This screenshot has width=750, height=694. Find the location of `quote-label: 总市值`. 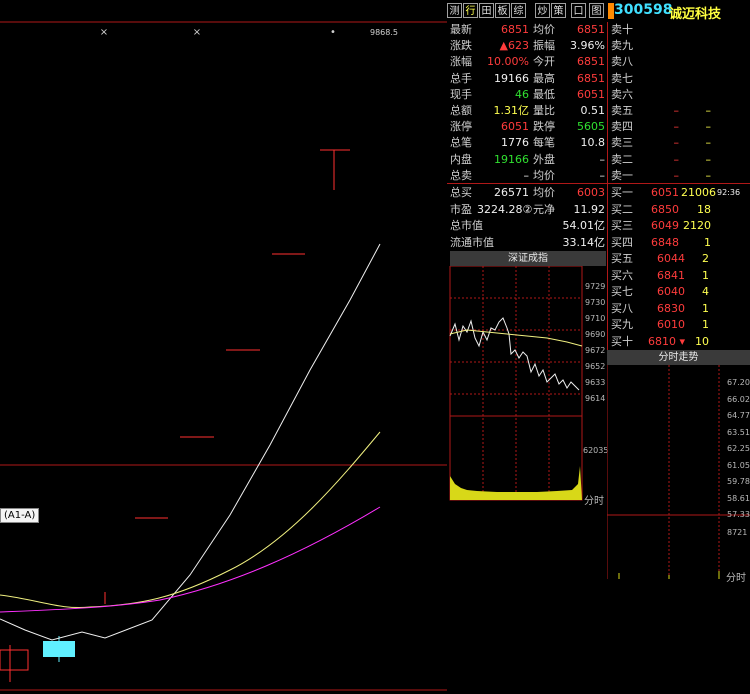

quote-label: 总市值 is located at coordinates (466, 225).